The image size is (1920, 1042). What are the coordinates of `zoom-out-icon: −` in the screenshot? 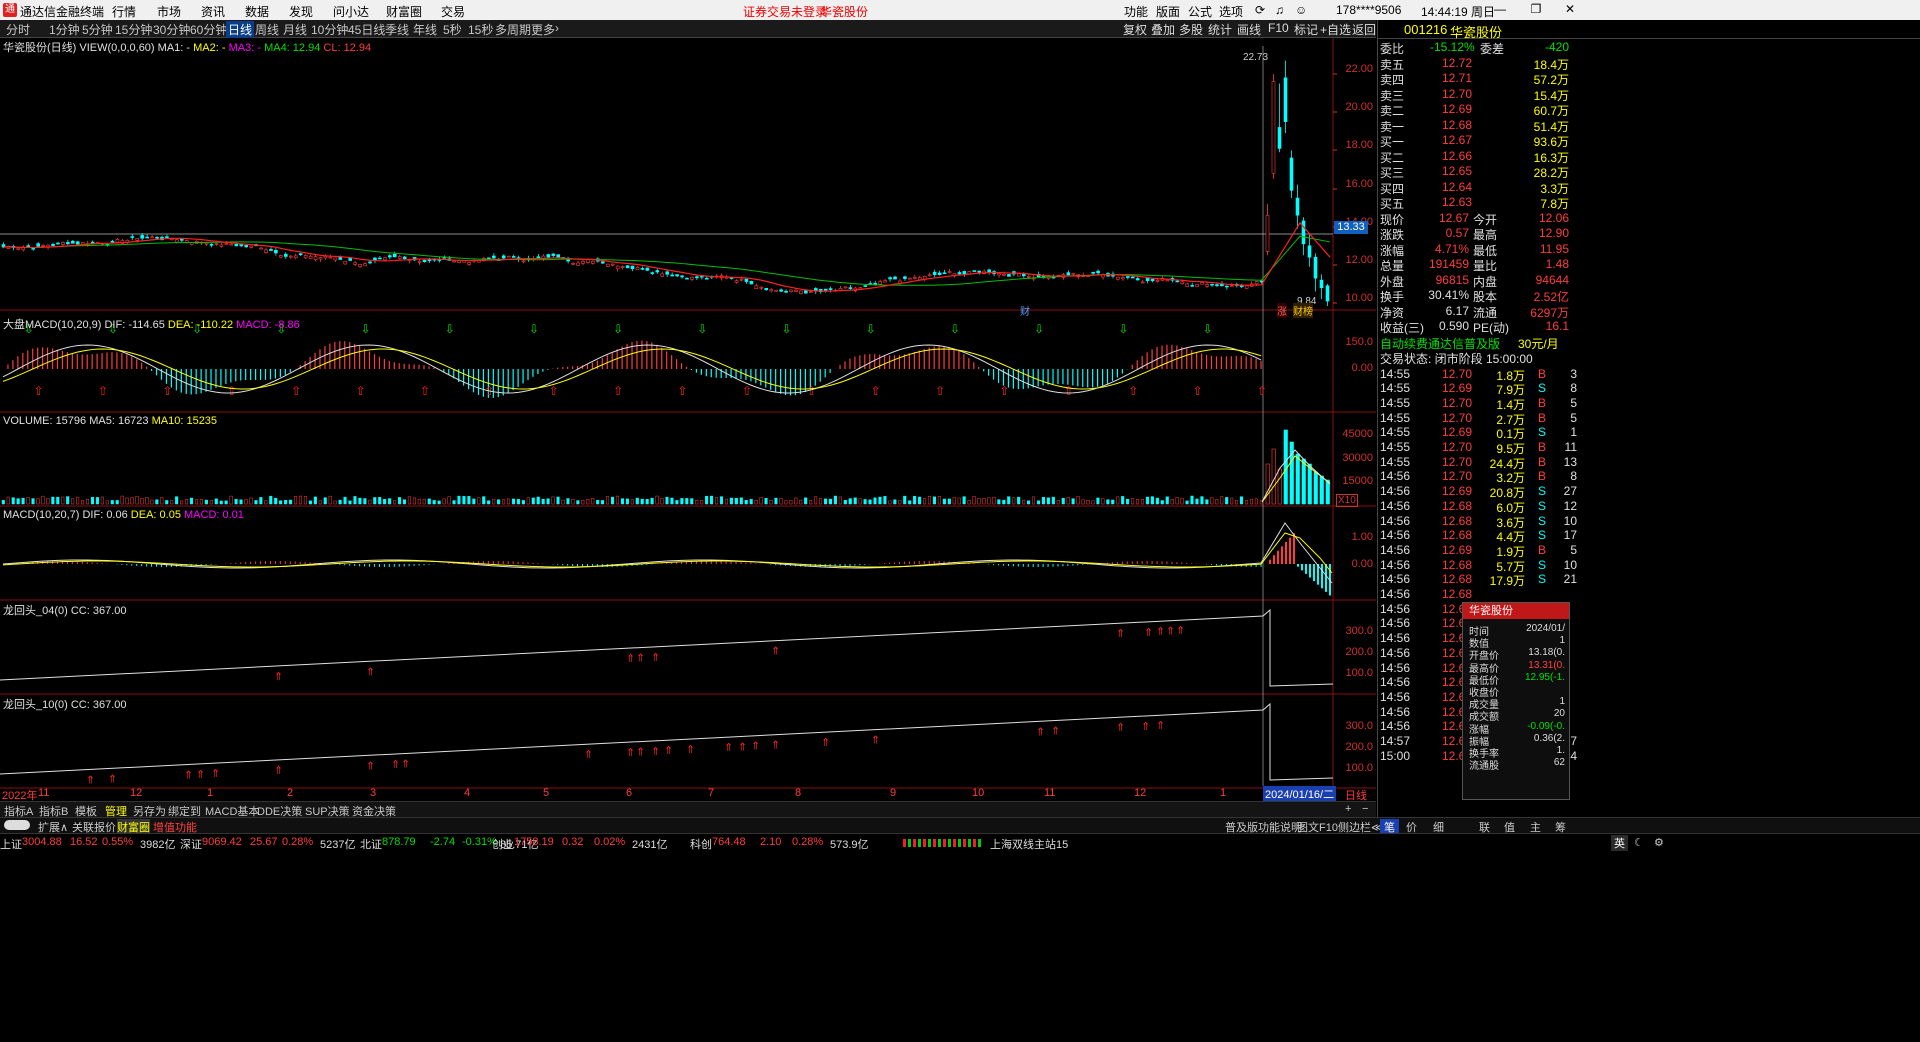 It's located at (1365, 809).